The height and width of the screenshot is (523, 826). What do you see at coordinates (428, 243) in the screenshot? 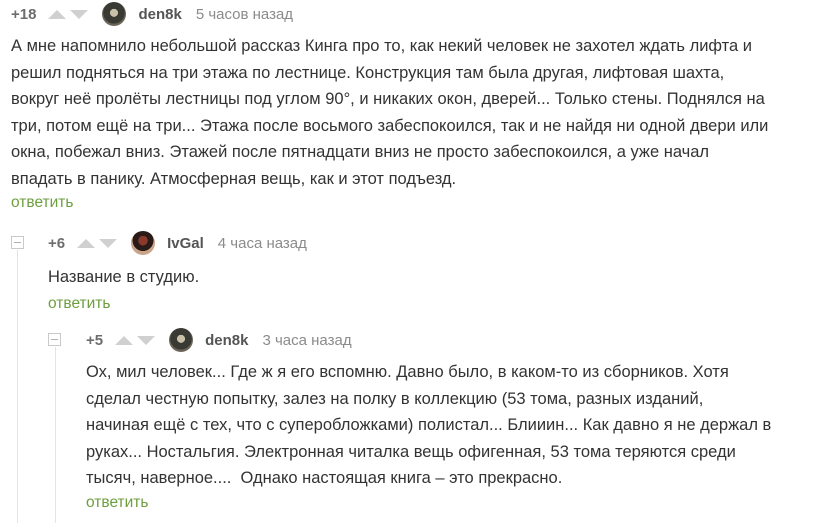
I see `comment-header: +6 IvGal 4 часа назад` at bounding box center [428, 243].